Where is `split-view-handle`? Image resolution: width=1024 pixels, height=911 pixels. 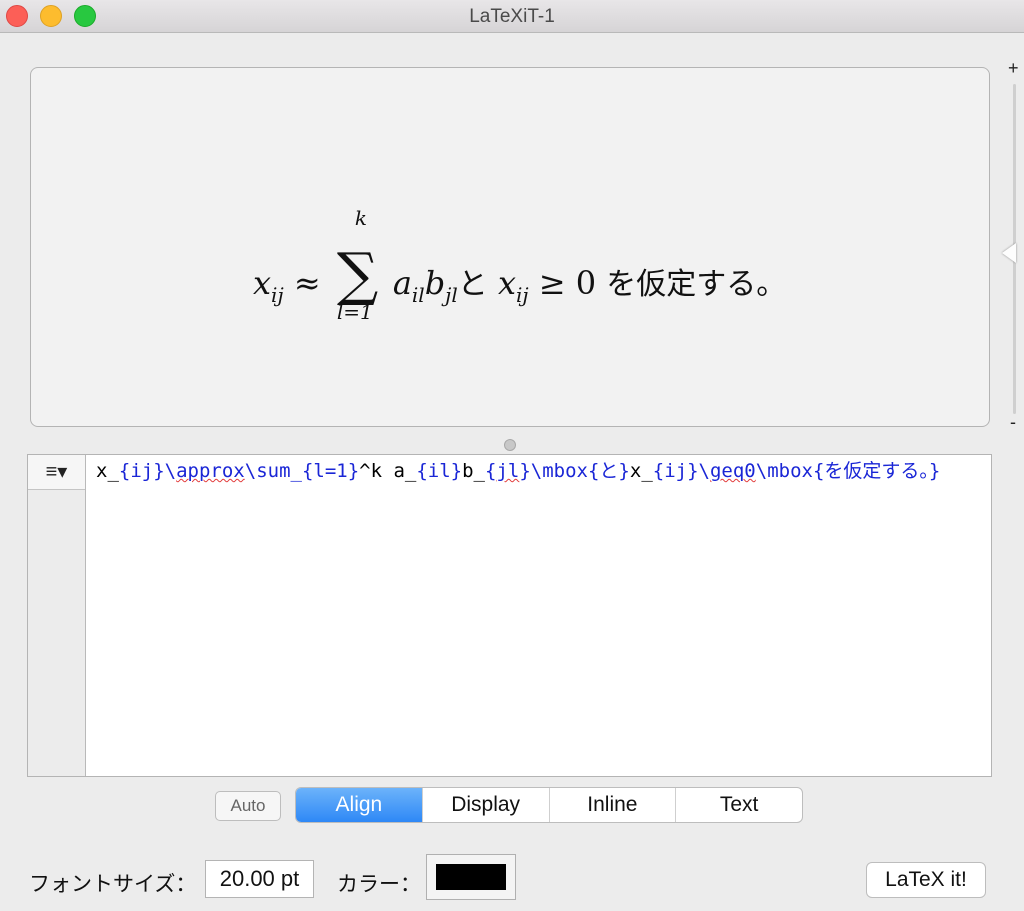
split-view-handle is located at coordinates (510, 445).